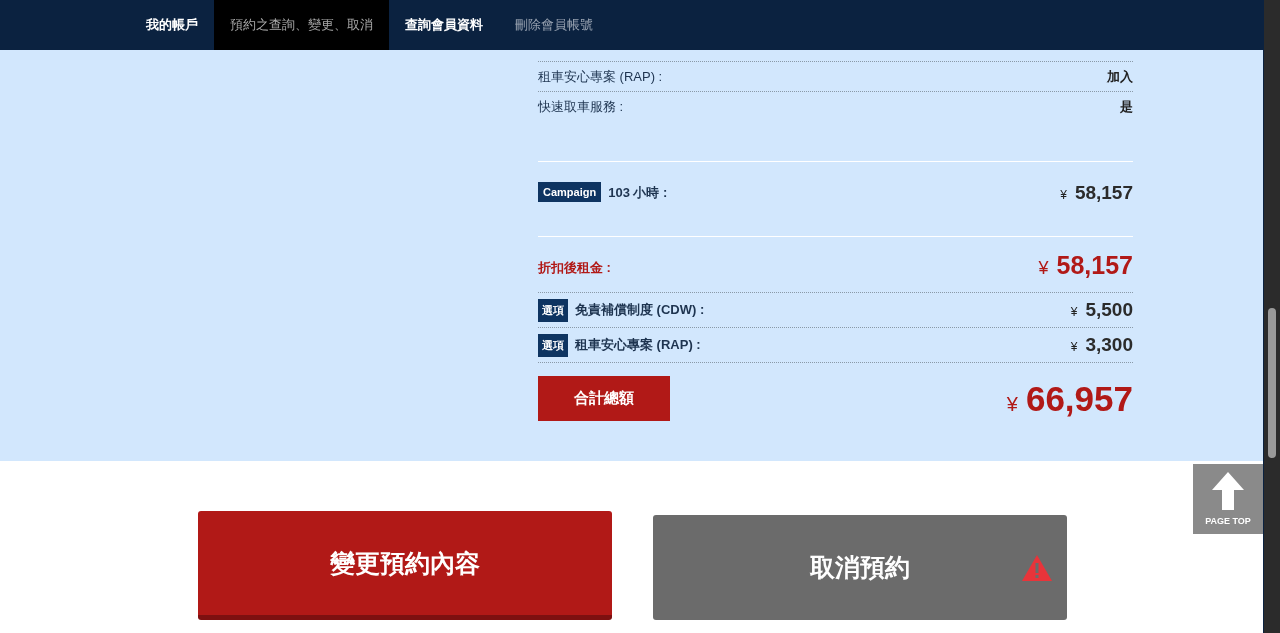 This screenshot has height=633, width=1280. I want to click on total-amount: 66,957, so click(1079, 398).